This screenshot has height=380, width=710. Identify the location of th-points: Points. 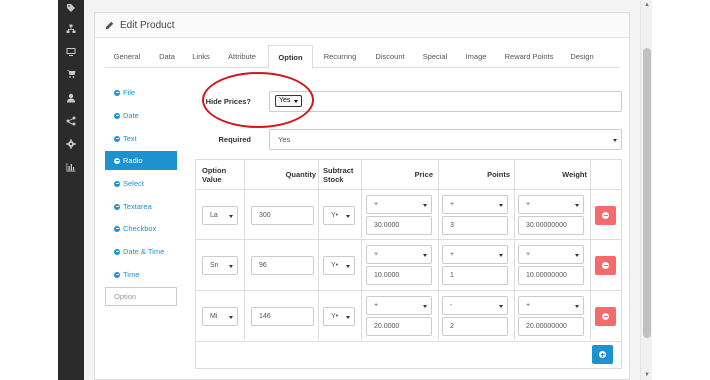
(498, 174).